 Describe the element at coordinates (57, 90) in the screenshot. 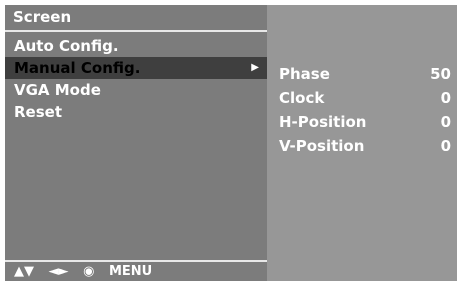

I see `menu-item-label: VGA Mode` at that location.